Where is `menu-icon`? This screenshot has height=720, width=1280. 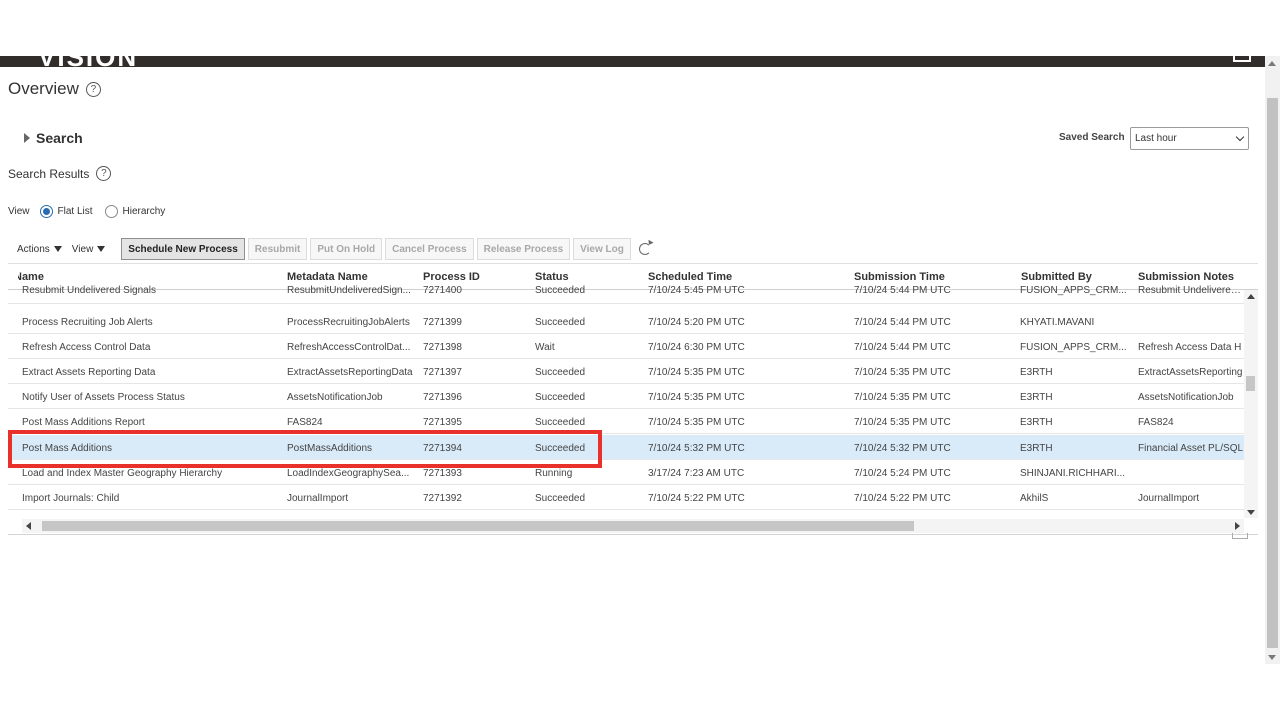 menu-icon is located at coordinates (1242, 59).